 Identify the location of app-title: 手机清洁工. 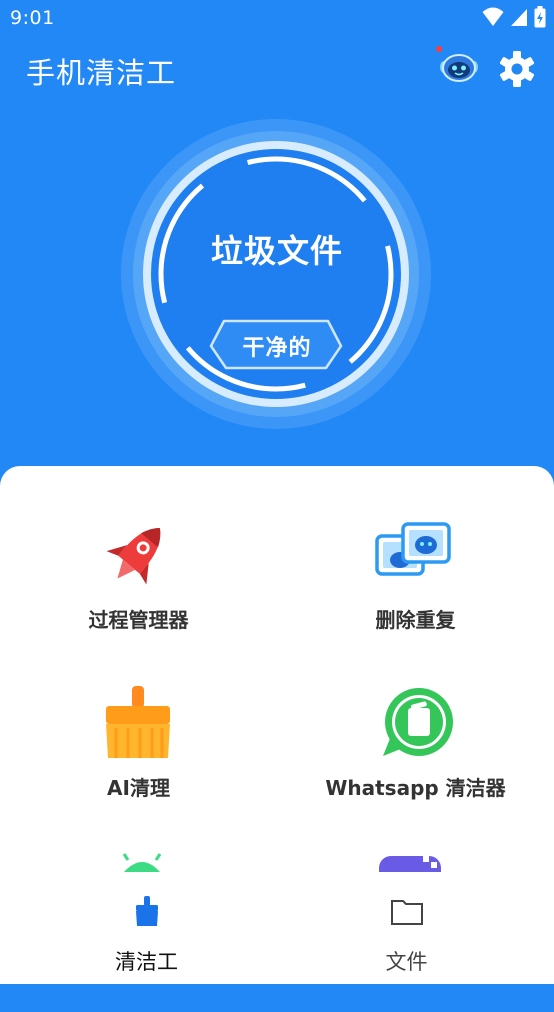
(101, 73).